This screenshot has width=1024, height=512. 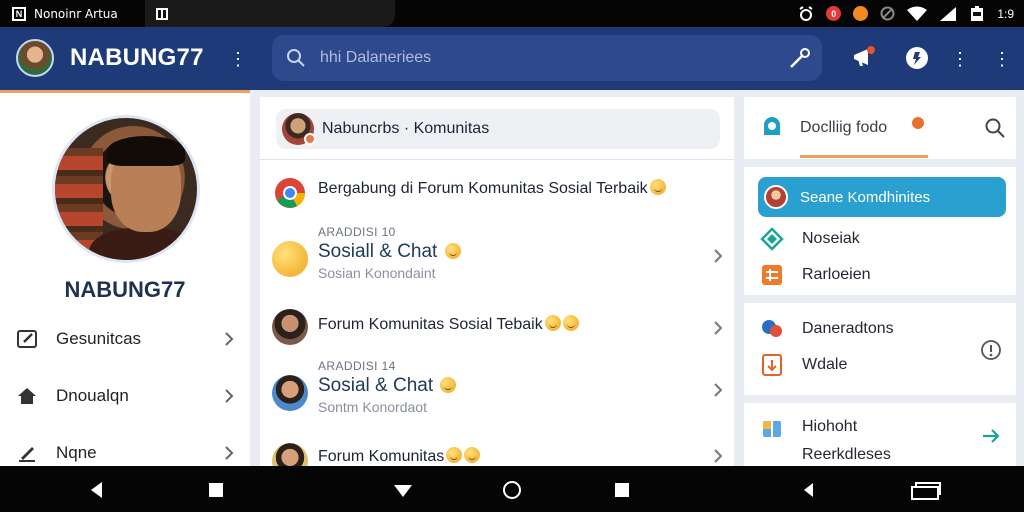 I want to click on right-section-discussions: Daneradtons Wdale, so click(x=880, y=349).